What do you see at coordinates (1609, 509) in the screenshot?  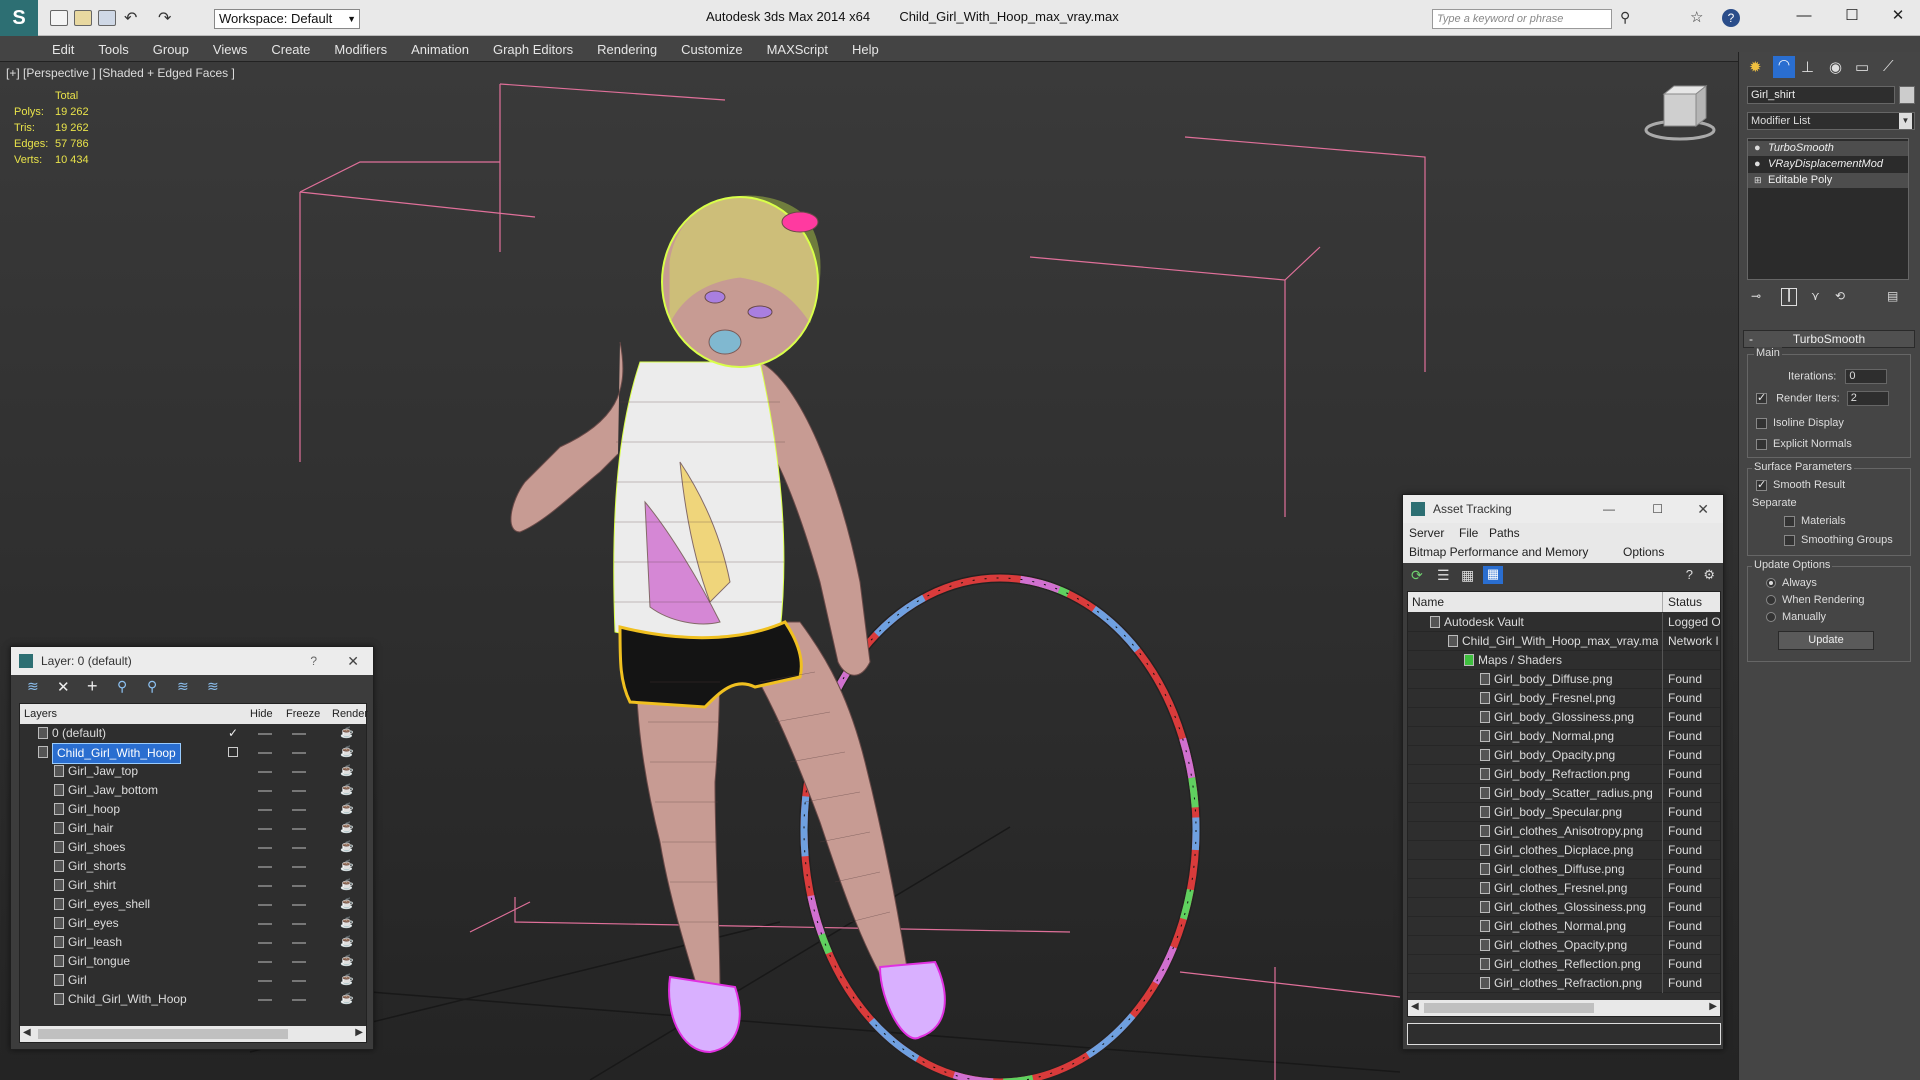 I see `minimize-icon: —` at bounding box center [1609, 509].